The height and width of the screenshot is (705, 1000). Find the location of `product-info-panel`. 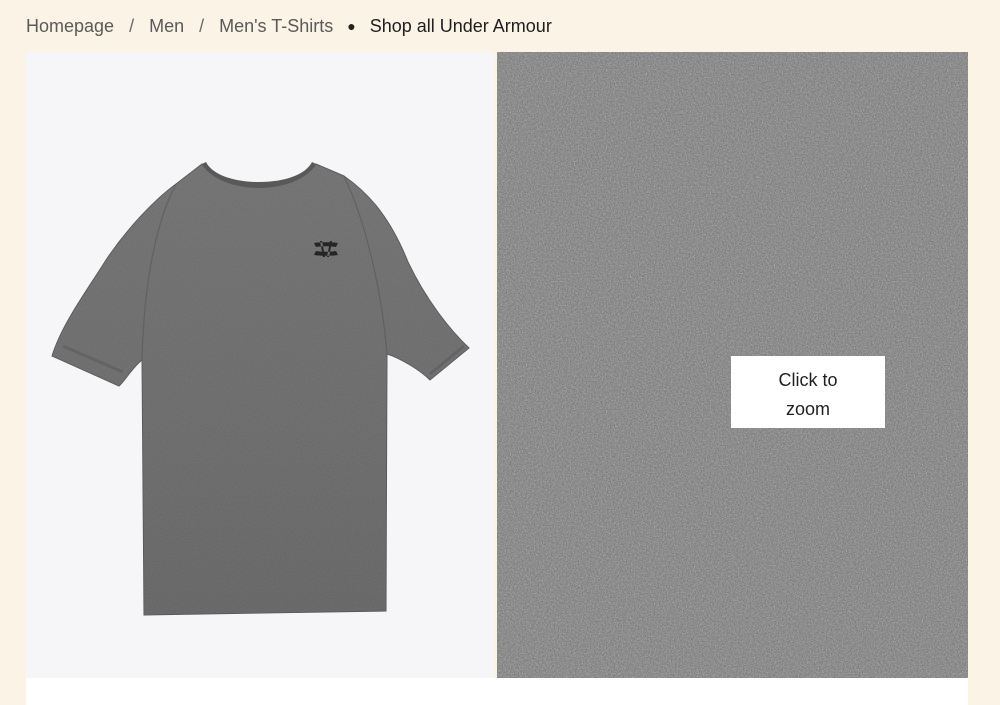

product-info-panel is located at coordinates (497, 691).